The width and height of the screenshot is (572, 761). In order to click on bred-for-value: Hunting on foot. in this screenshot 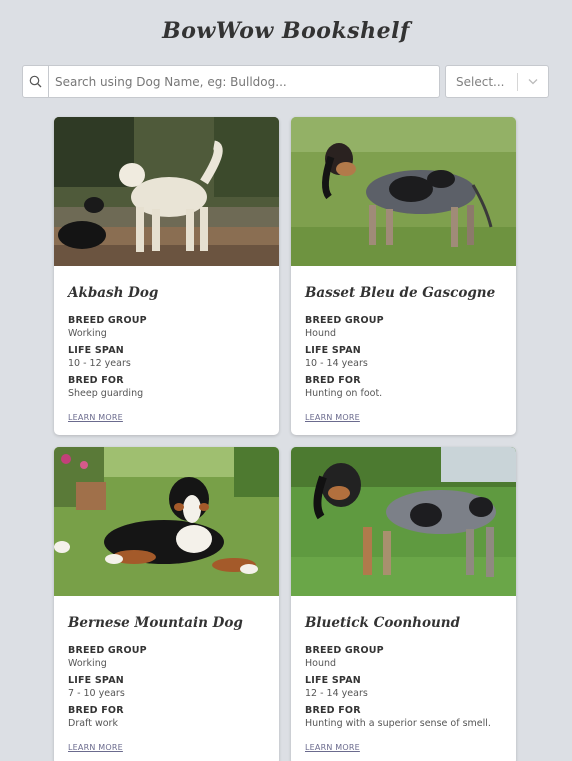, I will do `click(344, 393)`.